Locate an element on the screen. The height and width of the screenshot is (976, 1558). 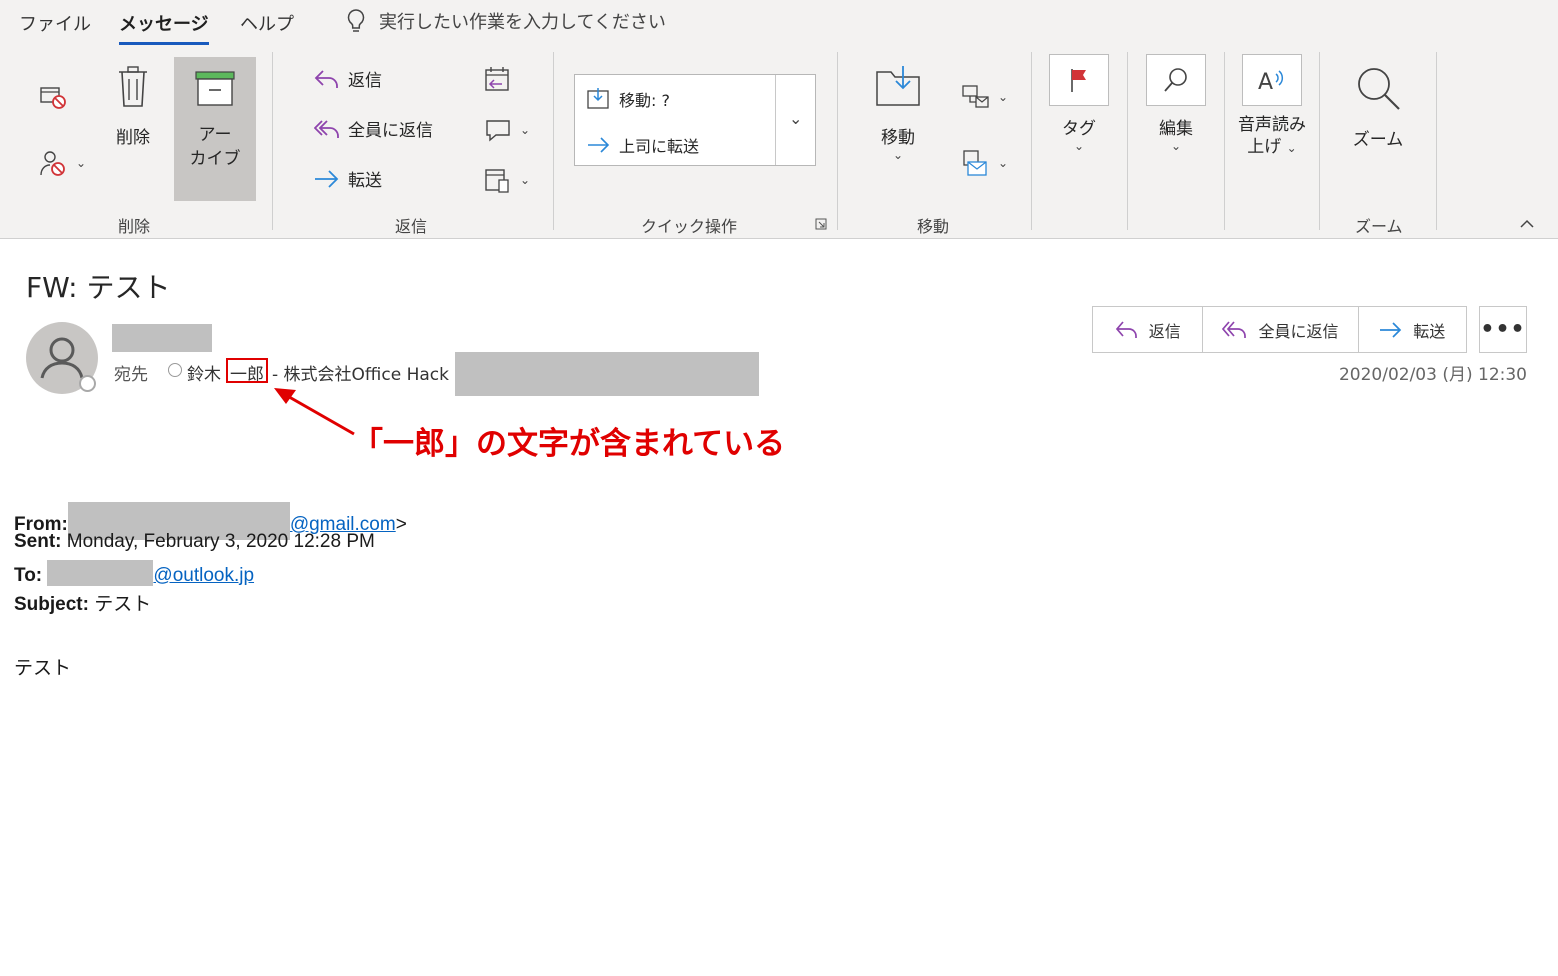
calendar-device-icon is located at coordinates (497, 181).